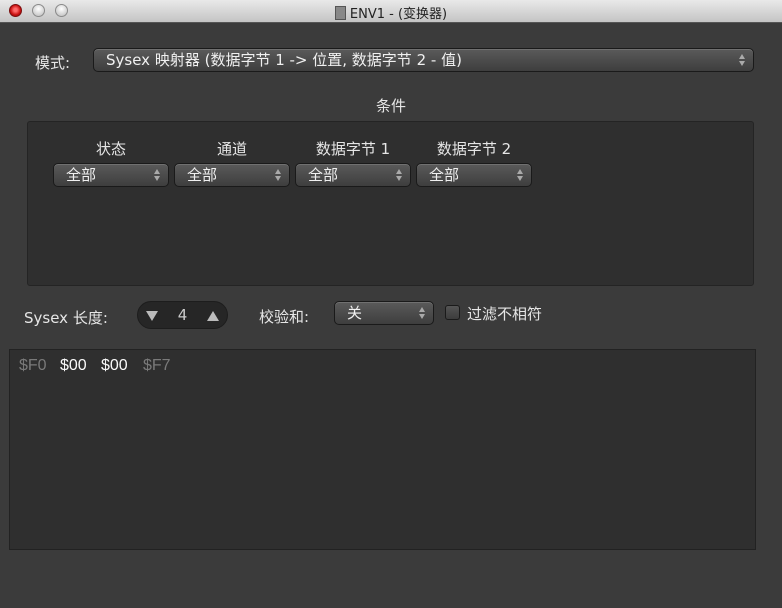  Describe the element at coordinates (66, 318) in the screenshot. I see `sysex-length-label: Sysex 长度:` at that location.